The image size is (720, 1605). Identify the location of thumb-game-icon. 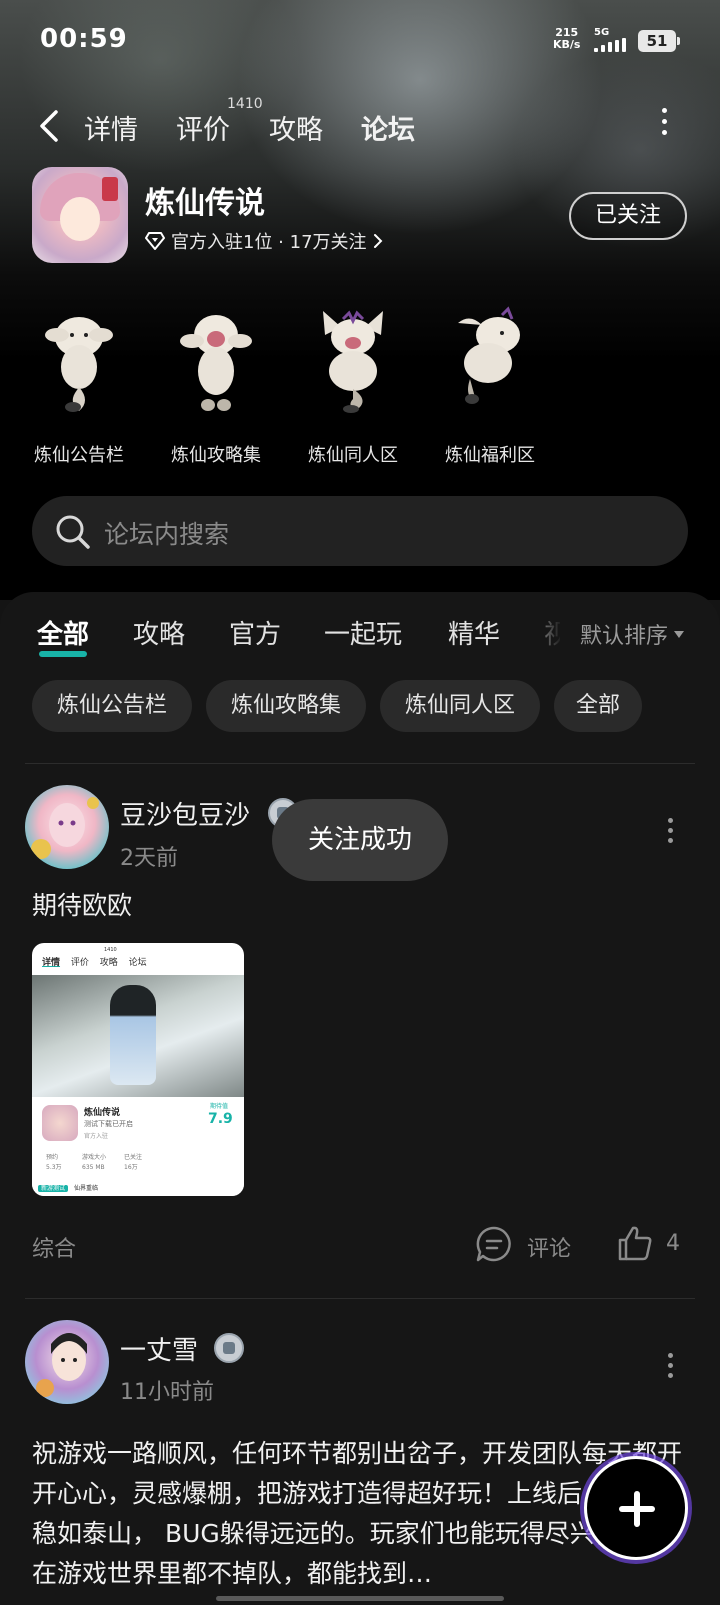
(60, 1123).